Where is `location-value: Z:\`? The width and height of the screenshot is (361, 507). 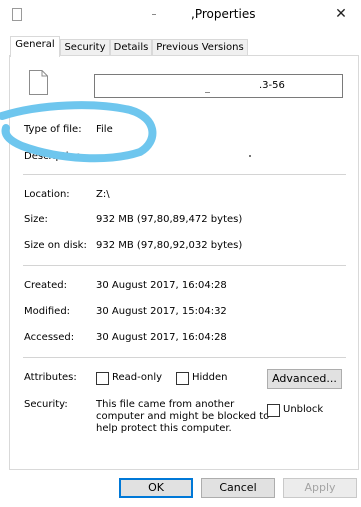 location-value: Z:\ is located at coordinates (103, 194).